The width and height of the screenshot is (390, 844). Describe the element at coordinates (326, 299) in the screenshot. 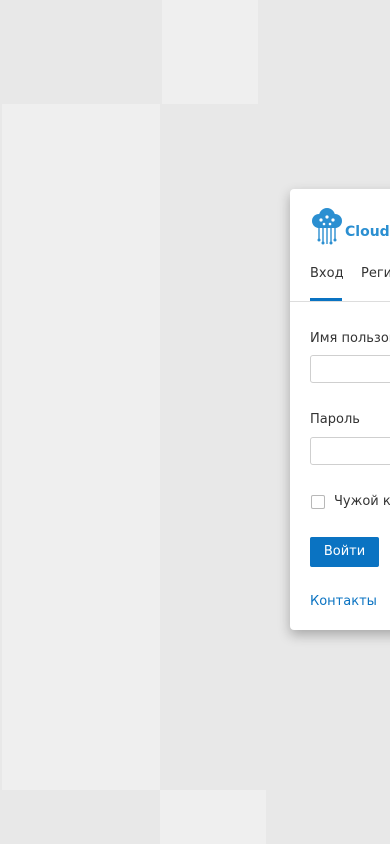

I see `active-tab-indicator` at that location.